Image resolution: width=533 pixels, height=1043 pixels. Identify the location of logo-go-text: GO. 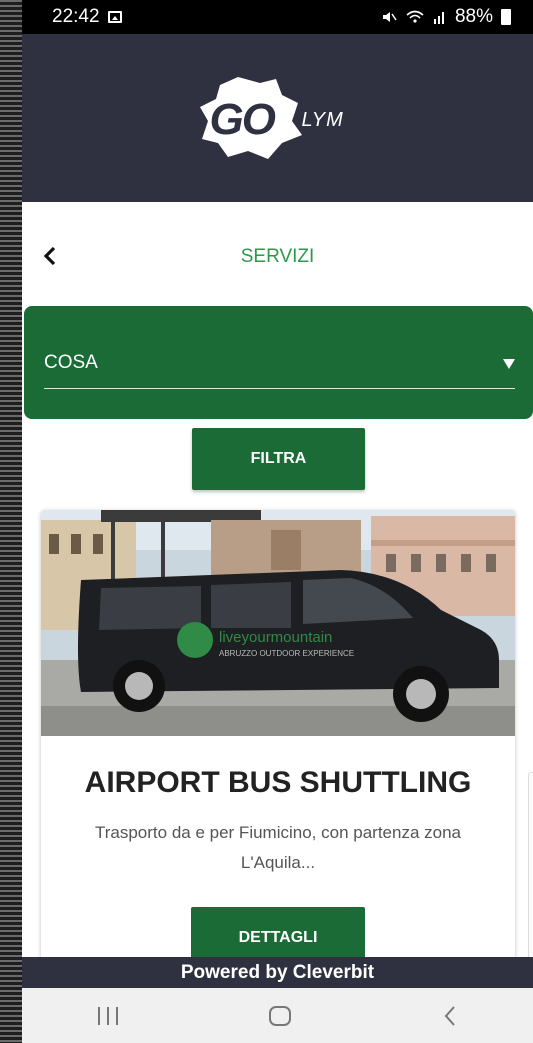
(242, 119).